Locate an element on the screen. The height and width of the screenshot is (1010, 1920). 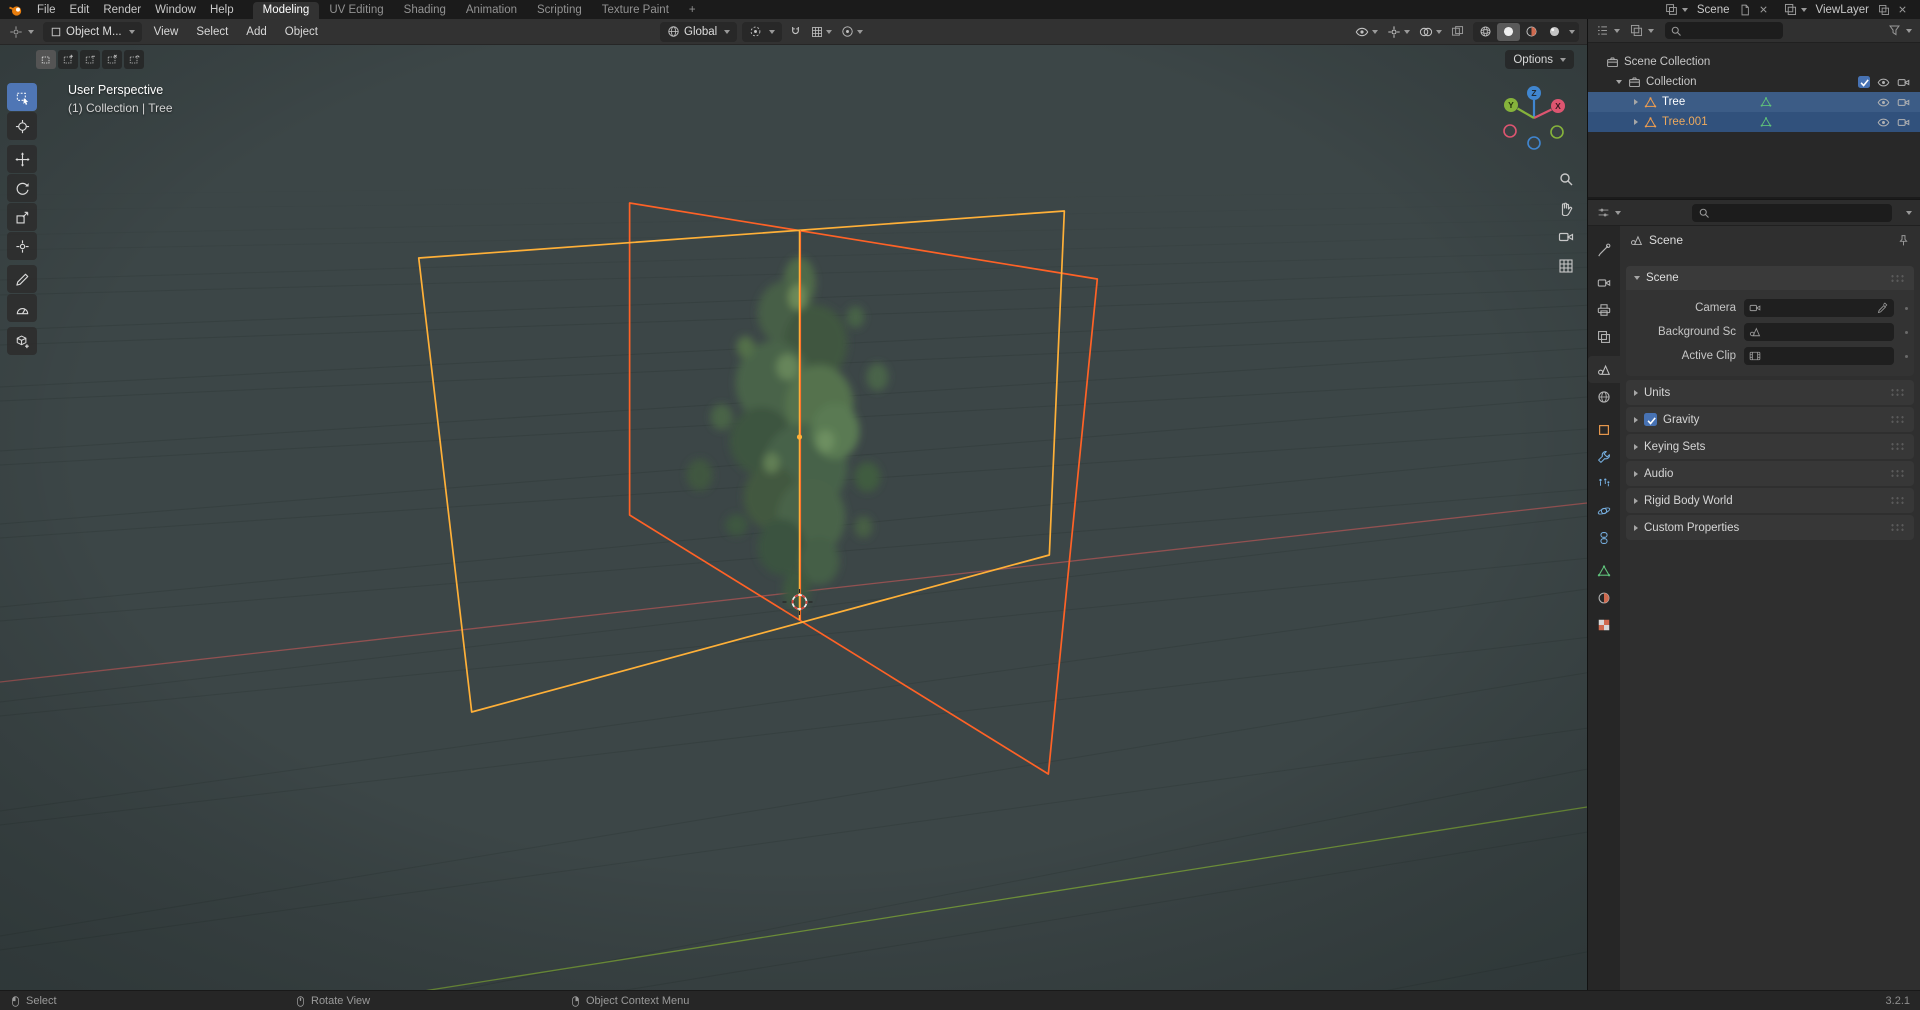
tool-transform is located at coordinates (22, 246).